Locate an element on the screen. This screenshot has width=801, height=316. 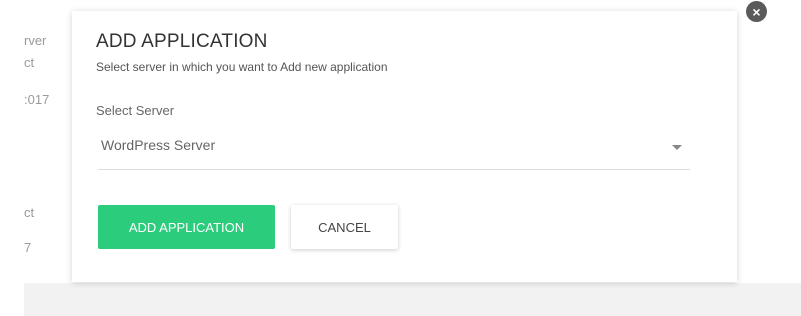
background-text: rver is located at coordinates (35, 40).